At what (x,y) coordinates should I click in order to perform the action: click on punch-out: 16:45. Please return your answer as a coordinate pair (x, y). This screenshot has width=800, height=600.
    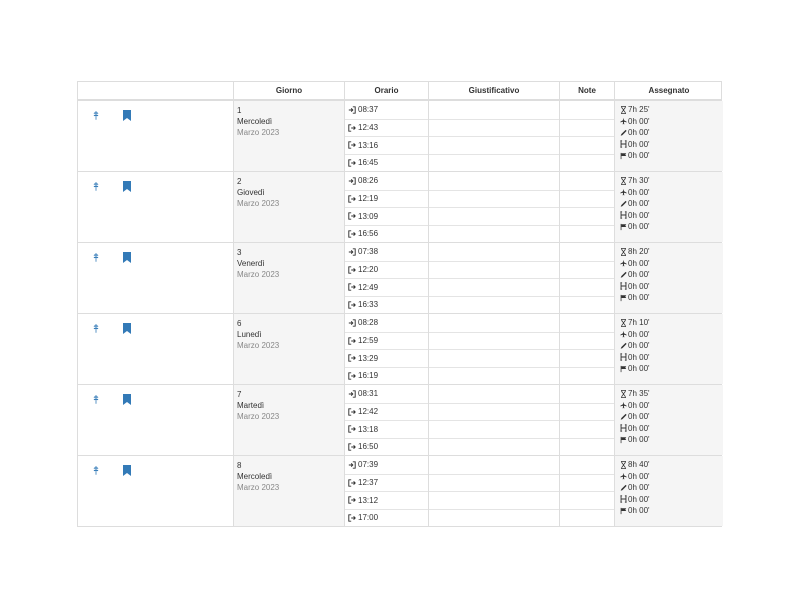
    Looking at the image, I should click on (386, 162).